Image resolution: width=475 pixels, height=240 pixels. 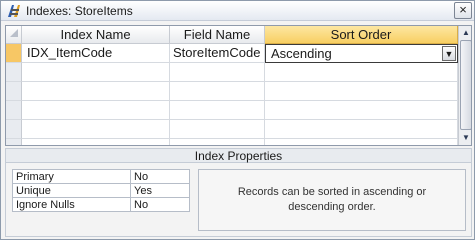 I want to click on property-value-ignore-nulls: No, so click(x=160, y=204).